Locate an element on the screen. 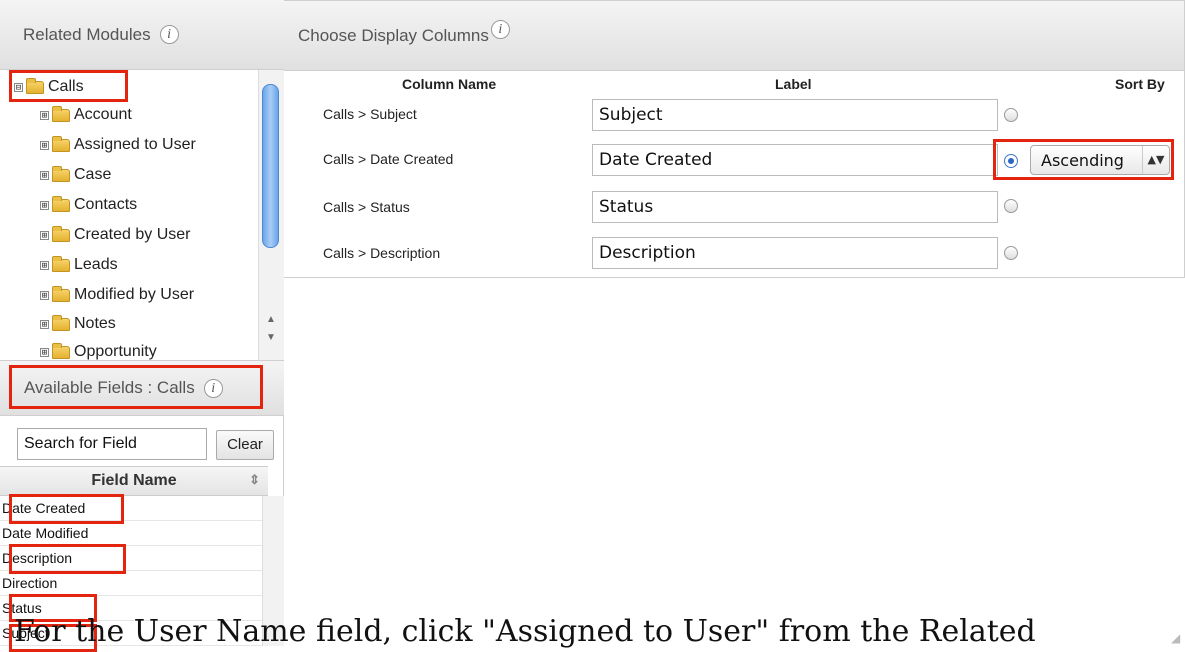 This screenshot has height=652, width=1185. tree-item-label: Notes is located at coordinates (95, 323).